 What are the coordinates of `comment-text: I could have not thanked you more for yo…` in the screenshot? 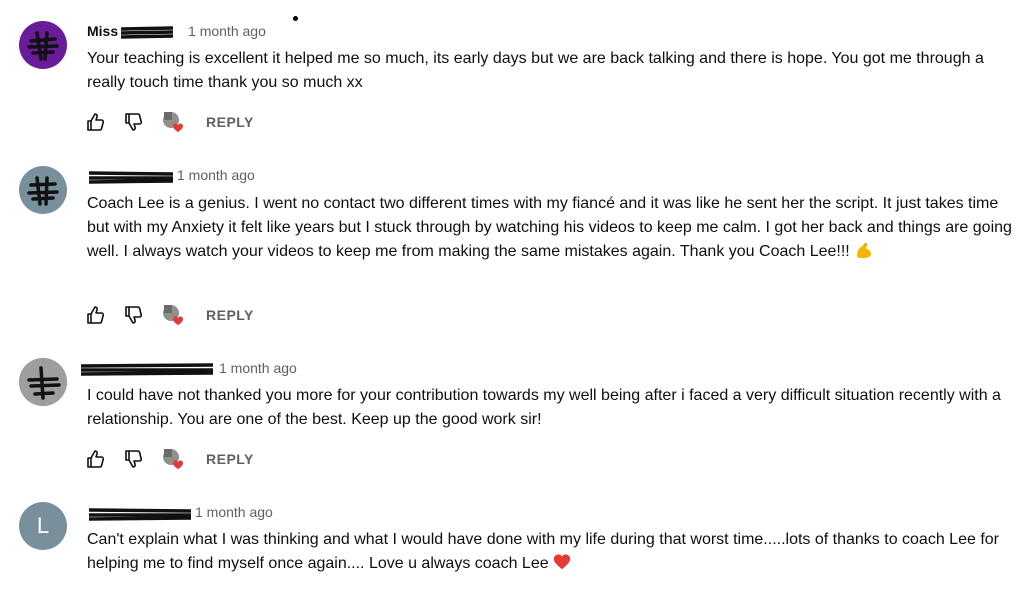 It's located at (544, 407).